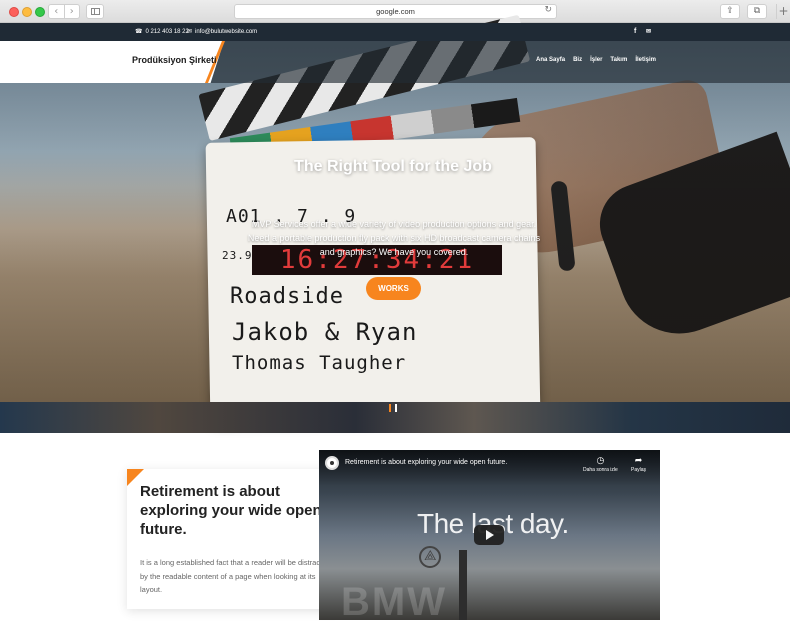 The height and width of the screenshot is (632, 790). Describe the element at coordinates (139, 32) in the screenshot. I see `phone-icon: ☎` at that location.